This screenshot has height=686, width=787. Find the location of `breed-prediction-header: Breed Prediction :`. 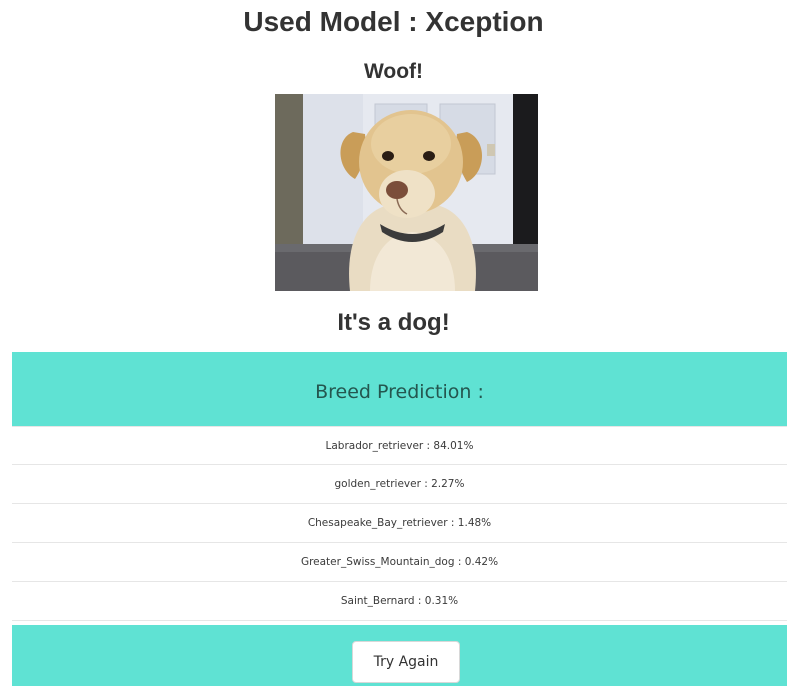

breed-prediction-header: Breed Prediction : is located at coordinates (399, 389).